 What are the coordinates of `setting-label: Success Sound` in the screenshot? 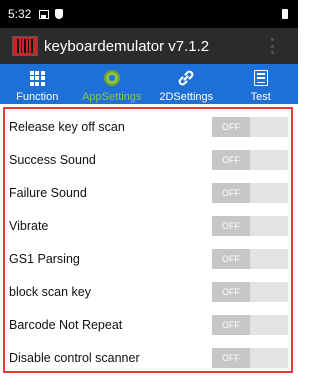 It's located at (52, 159).